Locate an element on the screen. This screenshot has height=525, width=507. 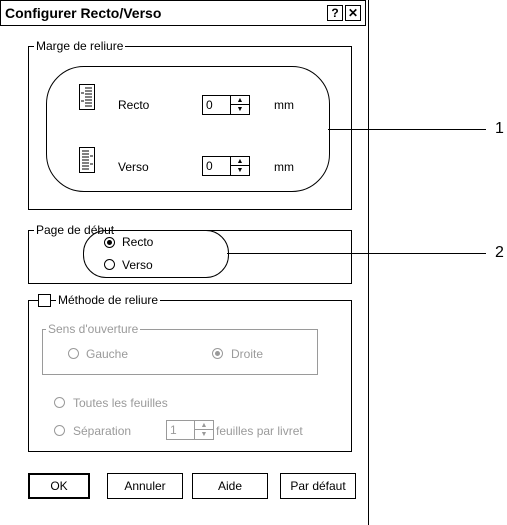
opening-right-label: Droite is located at coordinates (247, 354).